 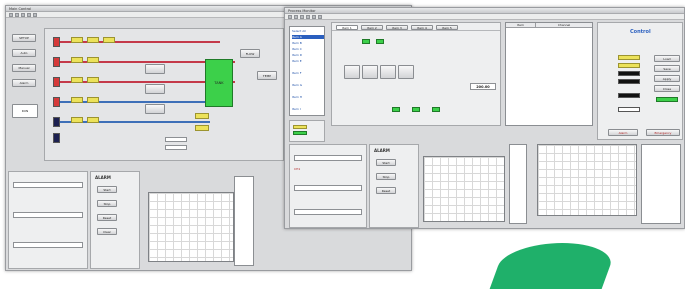 What do you see at coordinates (483, 86) in the screenshot?
I see `readout-field: 200.00` at bounding box center [483, 86].